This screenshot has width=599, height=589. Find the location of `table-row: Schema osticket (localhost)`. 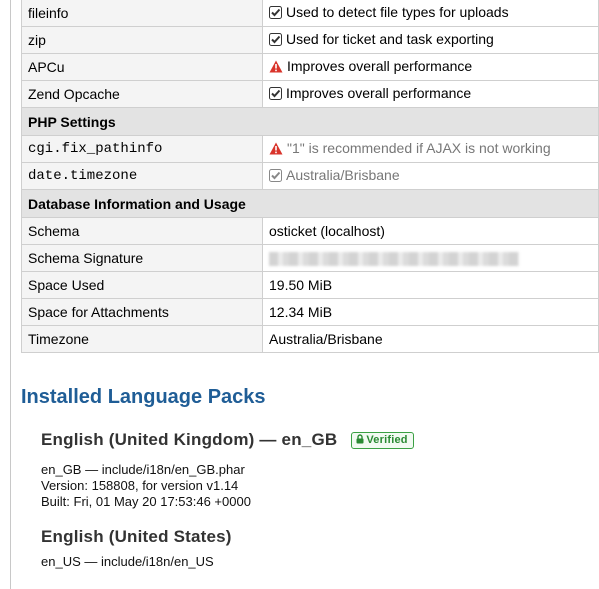

table-row: Schema osticket (localhost) is located at coordinates (310, 231).